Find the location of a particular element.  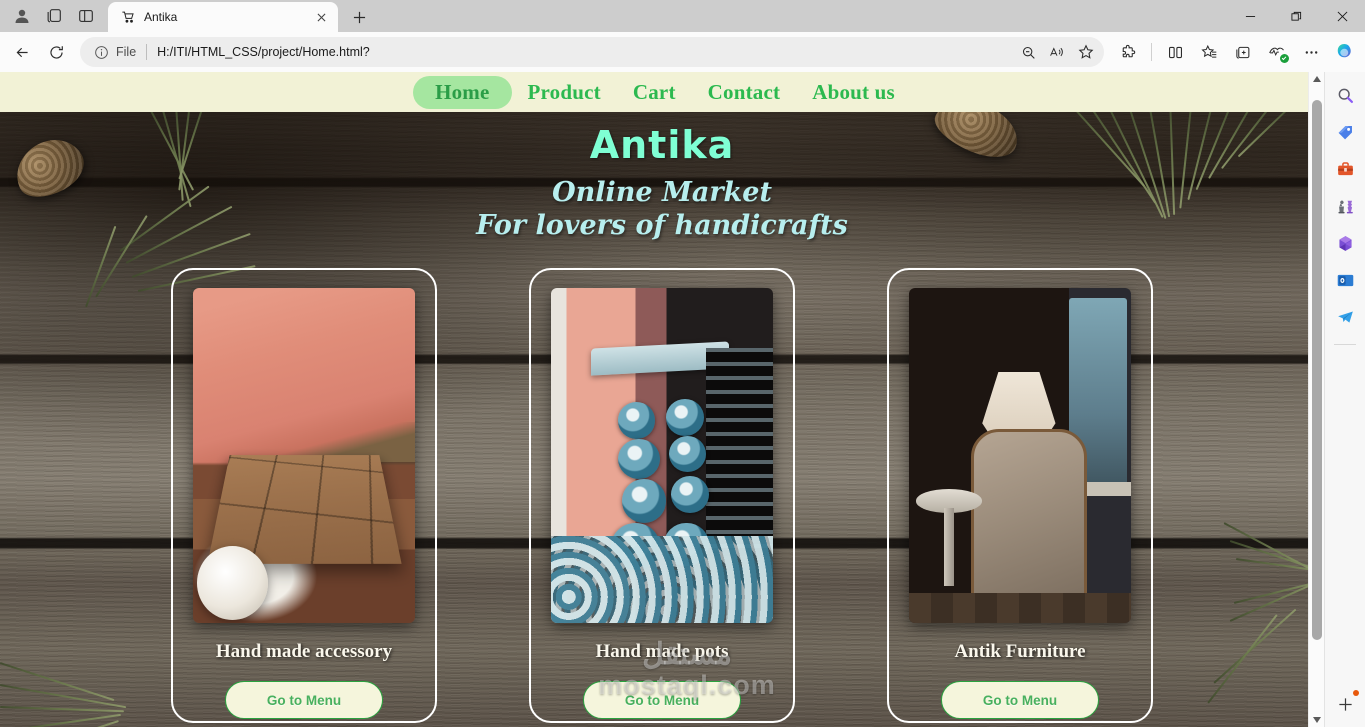

more-ellipsis-icon is located at coordinates (1311, 52).